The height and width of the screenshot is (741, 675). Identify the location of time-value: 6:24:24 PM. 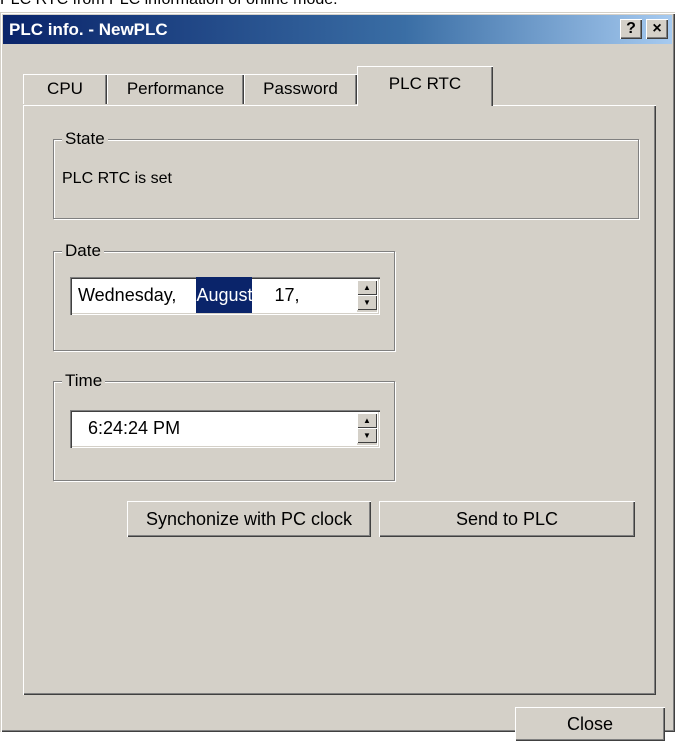
(134, 428).